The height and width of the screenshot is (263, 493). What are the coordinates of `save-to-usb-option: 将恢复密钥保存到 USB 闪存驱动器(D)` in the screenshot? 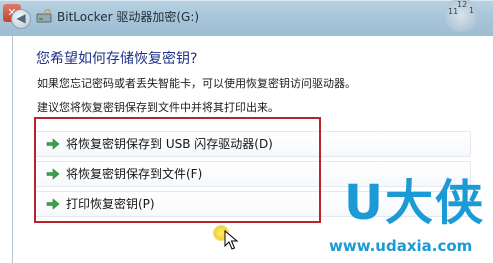 It's located at (252, 144).